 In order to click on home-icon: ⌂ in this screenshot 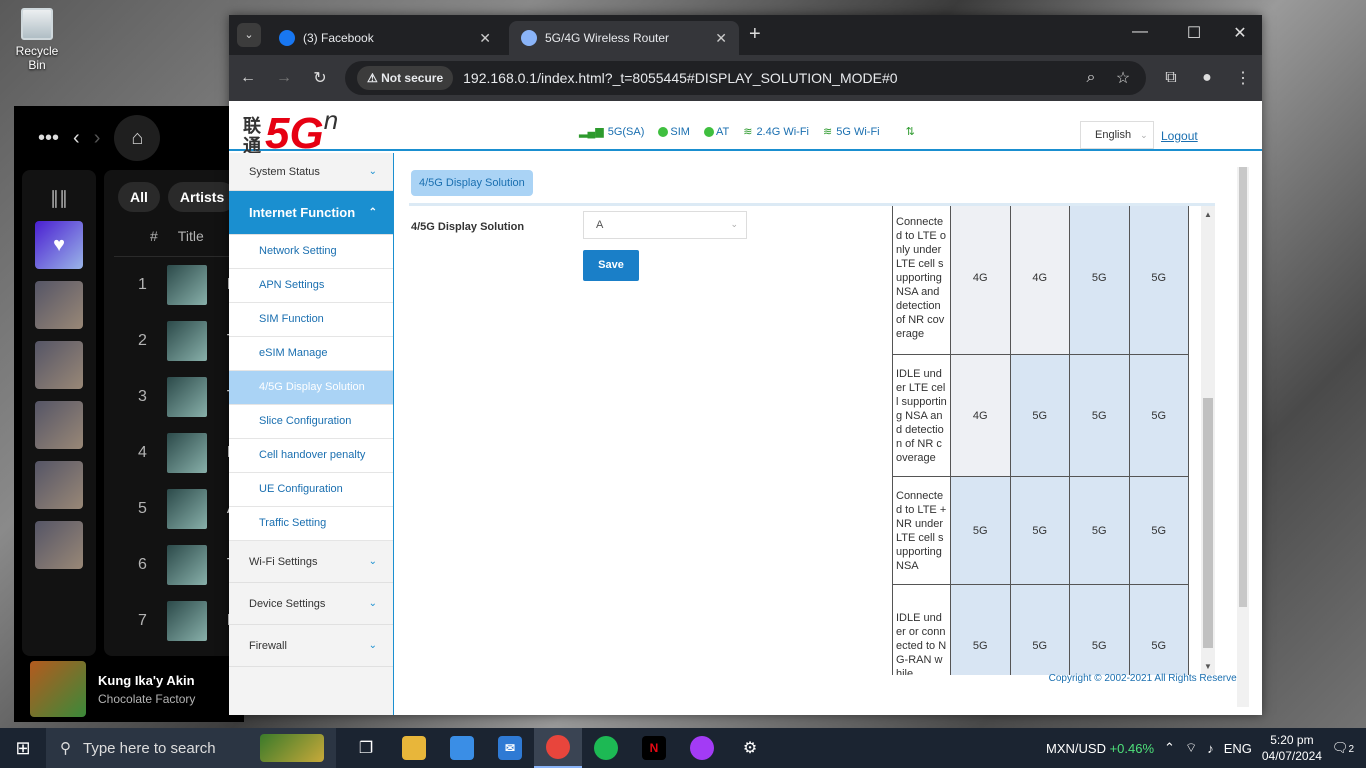, I will do `click(137, 137)`.